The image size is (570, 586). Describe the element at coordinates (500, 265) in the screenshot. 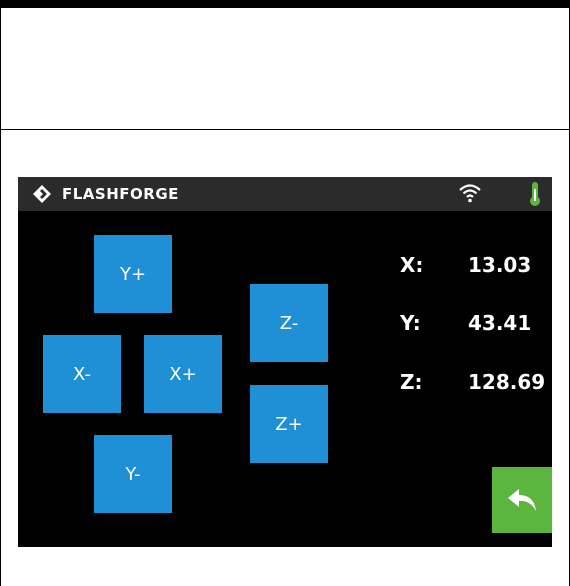

I see `x-position-value: 13.03` at that location.